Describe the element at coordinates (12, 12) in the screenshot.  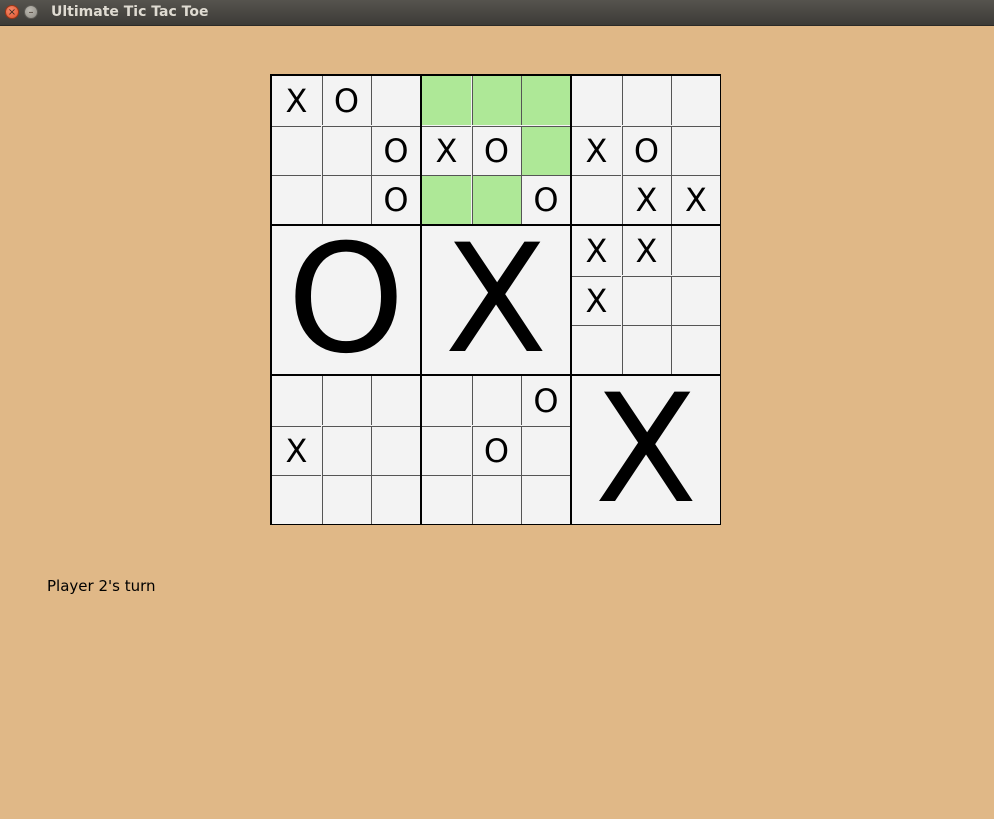
I see `close-window-button: ×` at that location.